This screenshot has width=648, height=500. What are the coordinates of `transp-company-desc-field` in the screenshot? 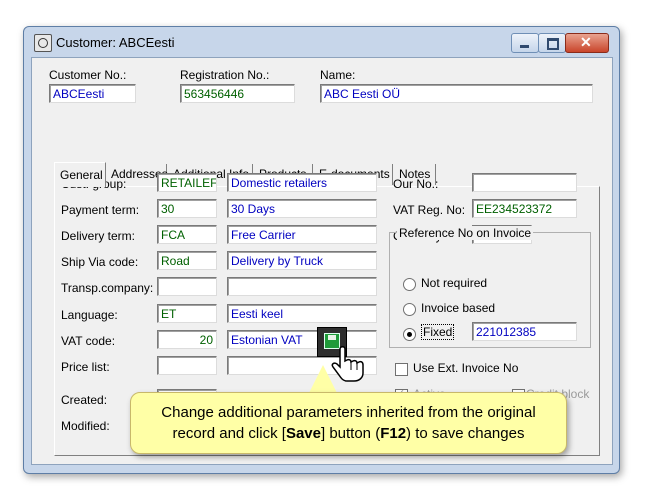 It's located at (302, 286).